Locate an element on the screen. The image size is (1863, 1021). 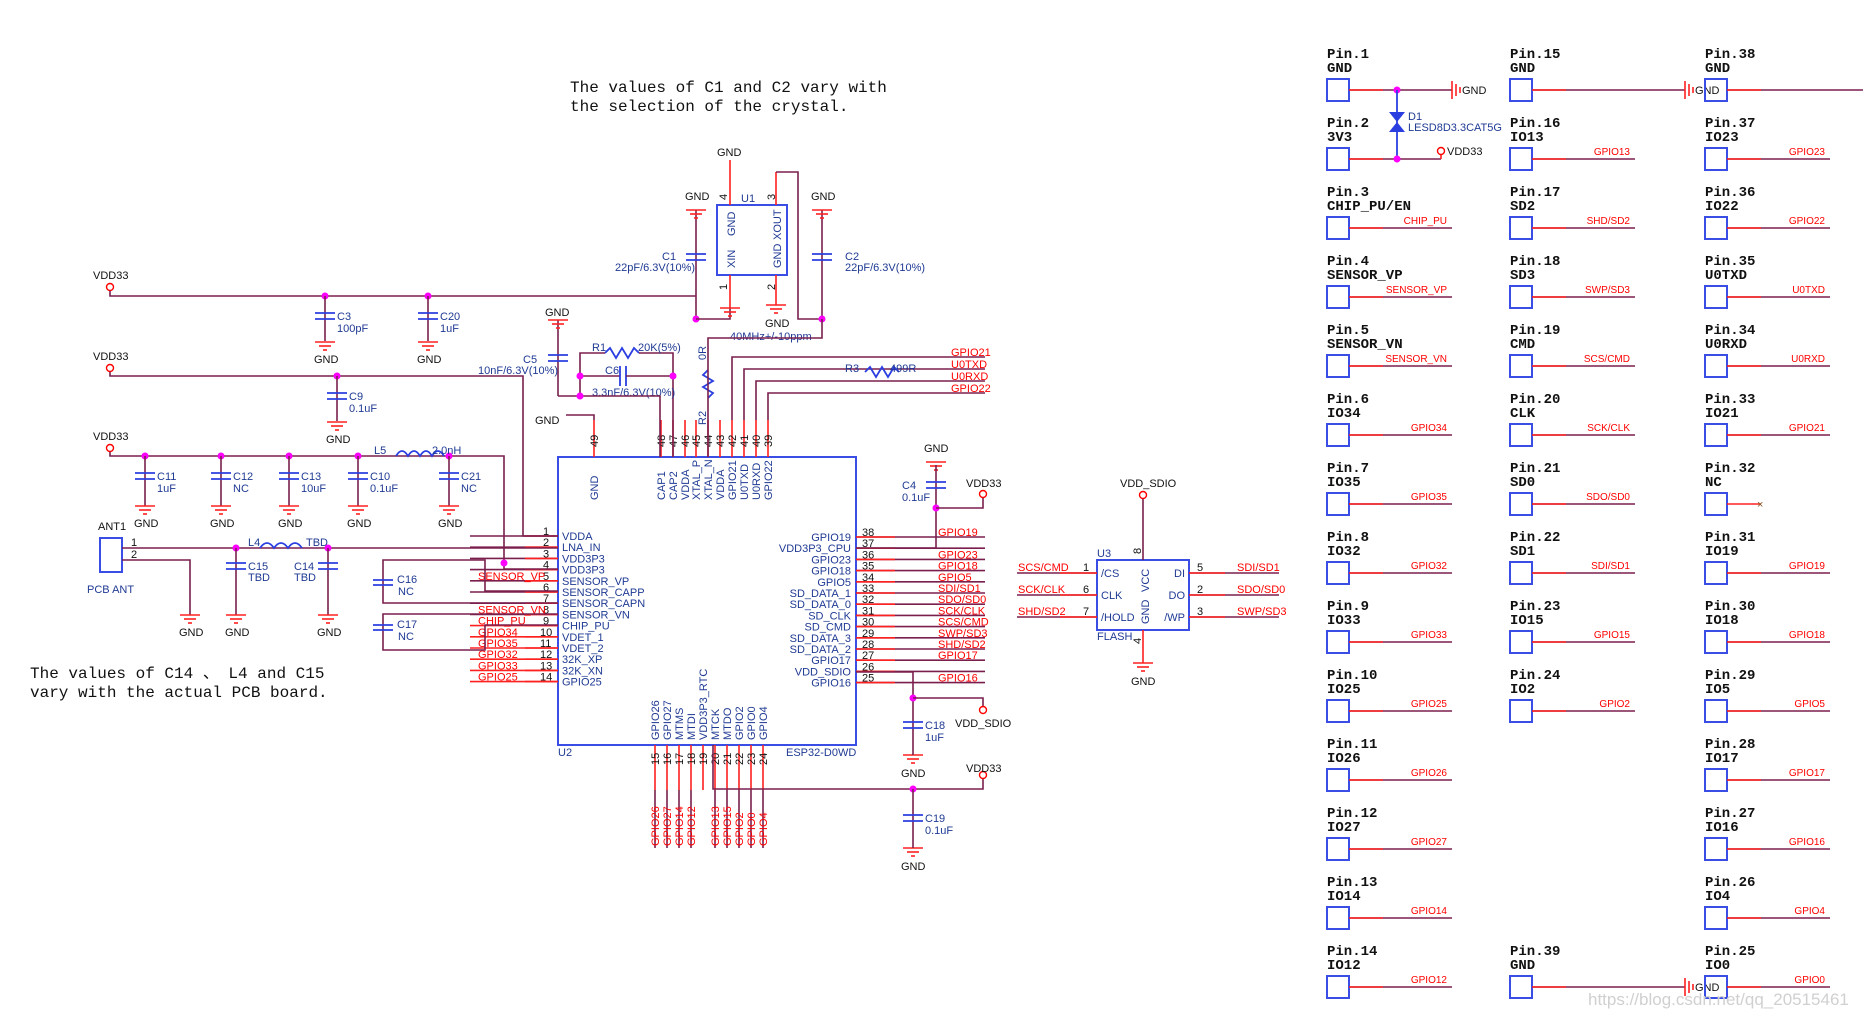
header-pin-3: Pin.3CHIP_PU/ENCHIP_PU is located at coordinates (1389, 212).